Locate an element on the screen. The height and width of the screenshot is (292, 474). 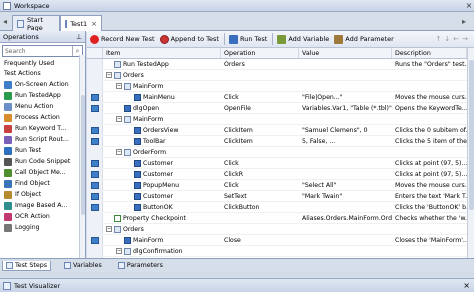
operation-item: OCR Action is located at coordinates (42, 216).